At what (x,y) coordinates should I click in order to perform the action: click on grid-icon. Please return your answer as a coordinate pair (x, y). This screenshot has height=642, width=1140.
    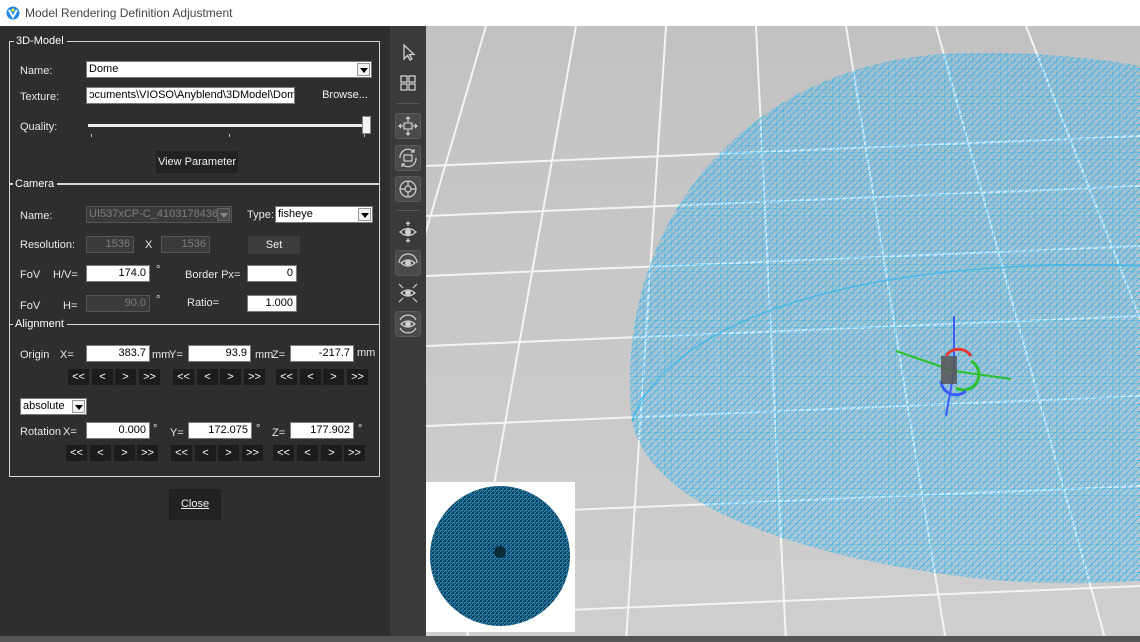
    Looking at the image, I should click on (408, 83).